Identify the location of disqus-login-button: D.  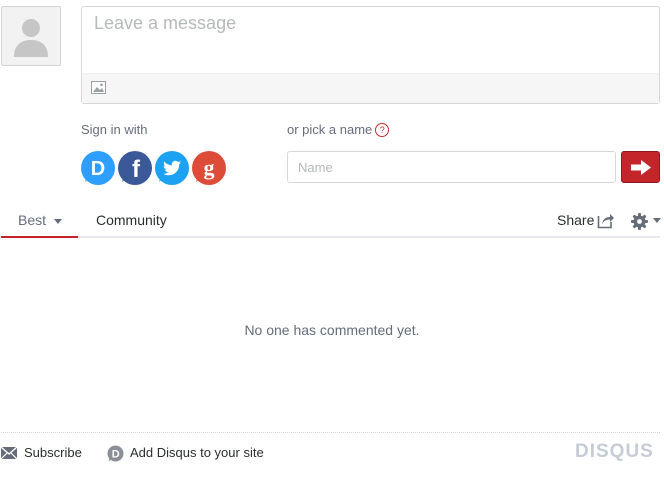
(98, 168).